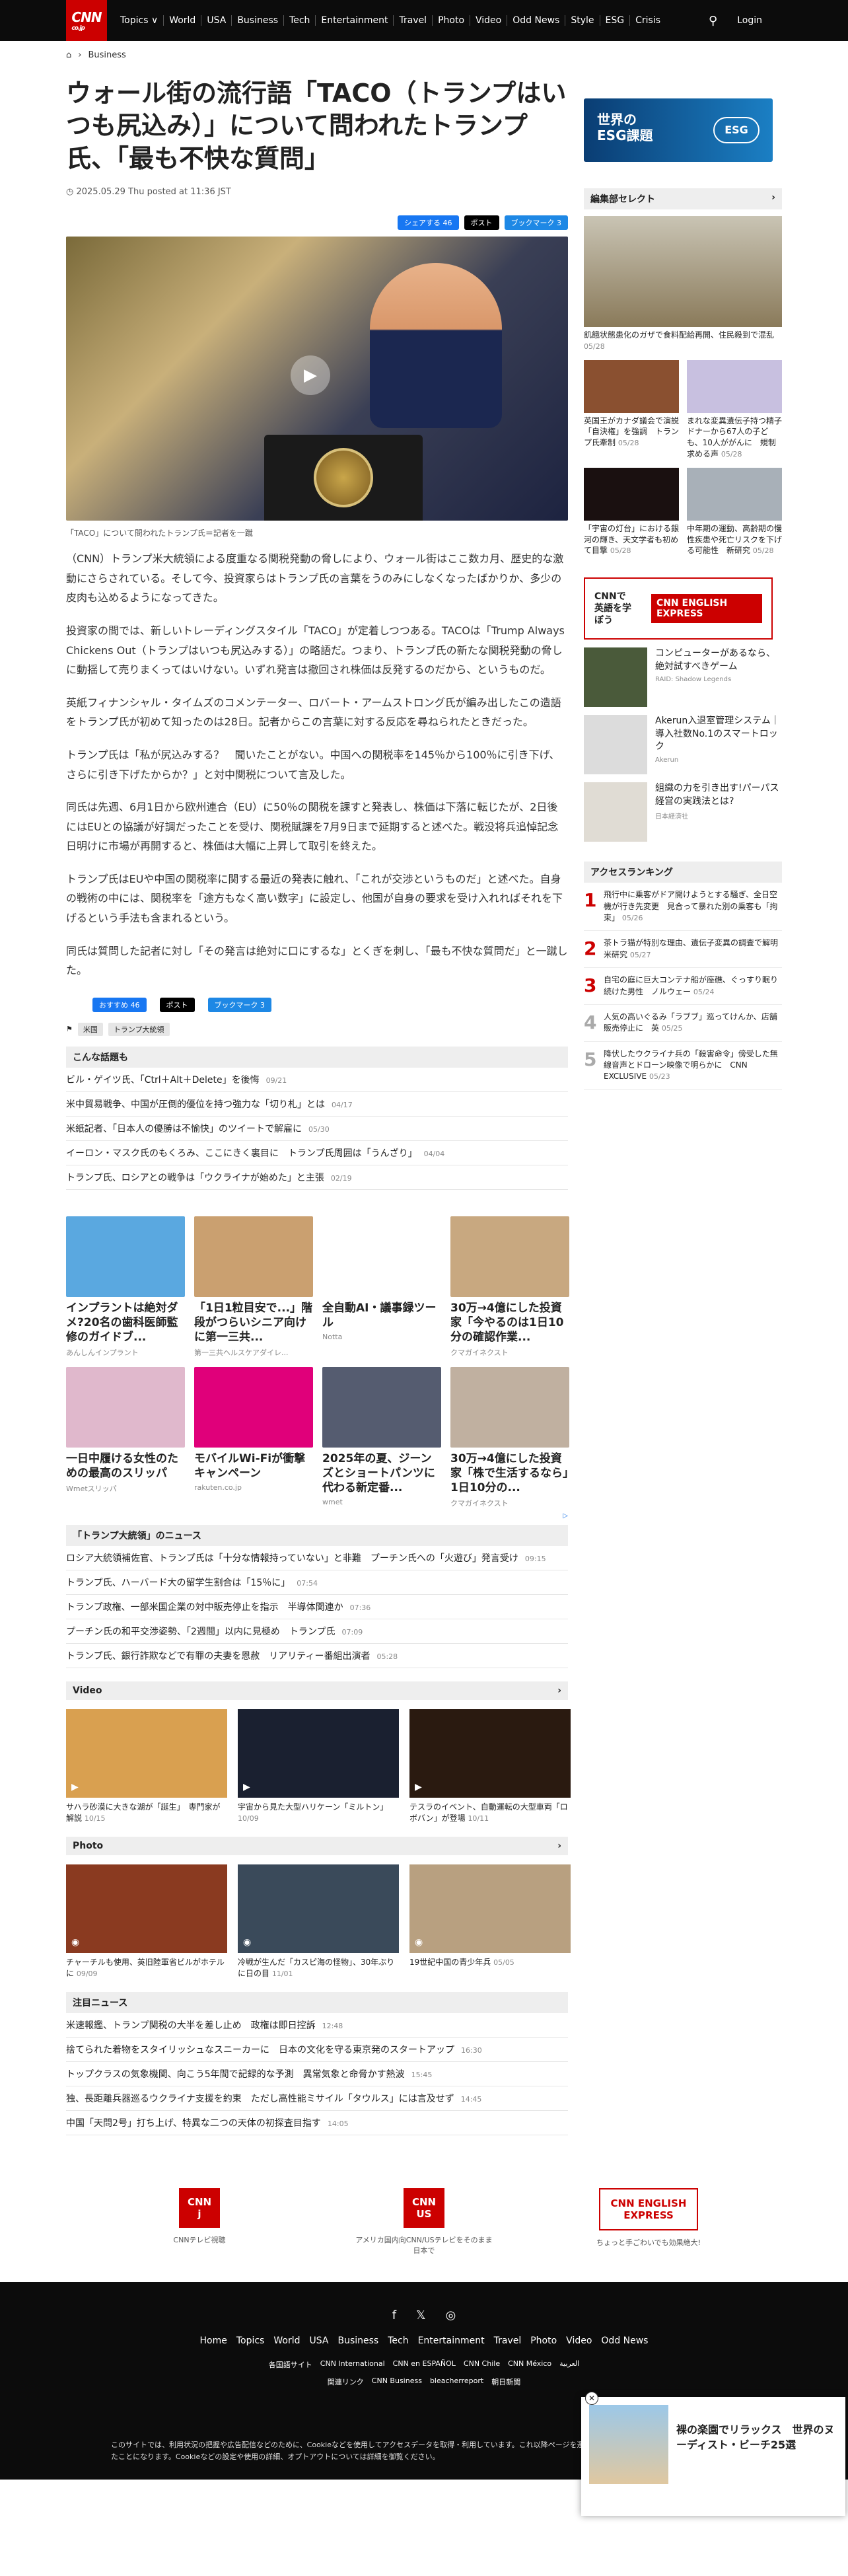  Describe the element at coordinates (146, 1766) in the screenshot. I see `video-card: ▶ サハラ砂漠に大きな湖が「誕生」 専門家が解説 10/15` at that location.